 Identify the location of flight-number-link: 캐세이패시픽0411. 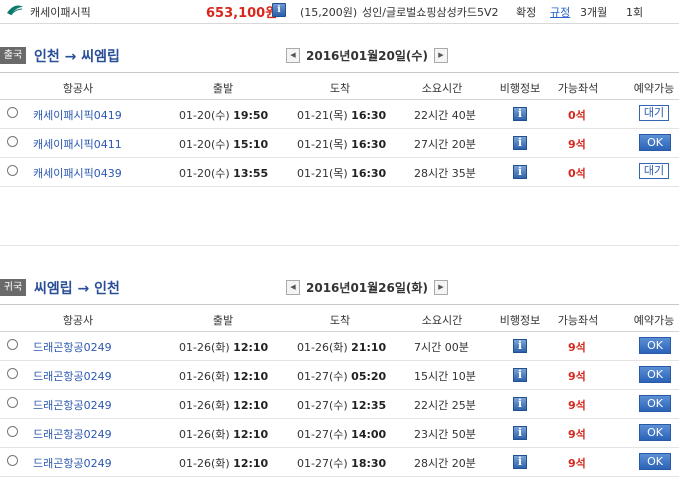
(77, 144).